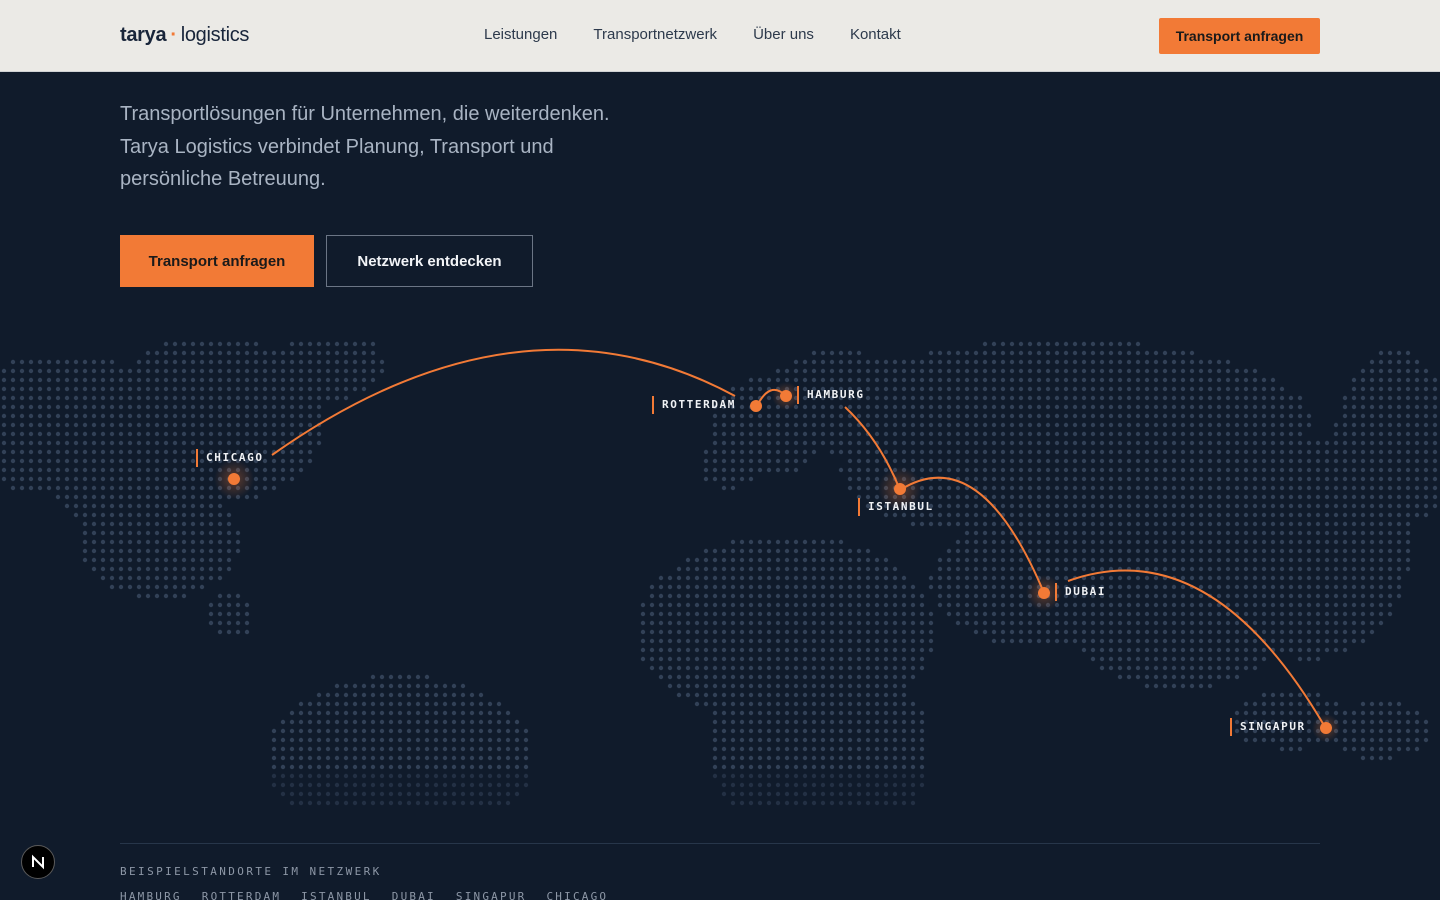 The image size is (1440, 900). Describe the element at coordinates (786, 396) in the screenshot. I see `marker-hamburg` at that location.